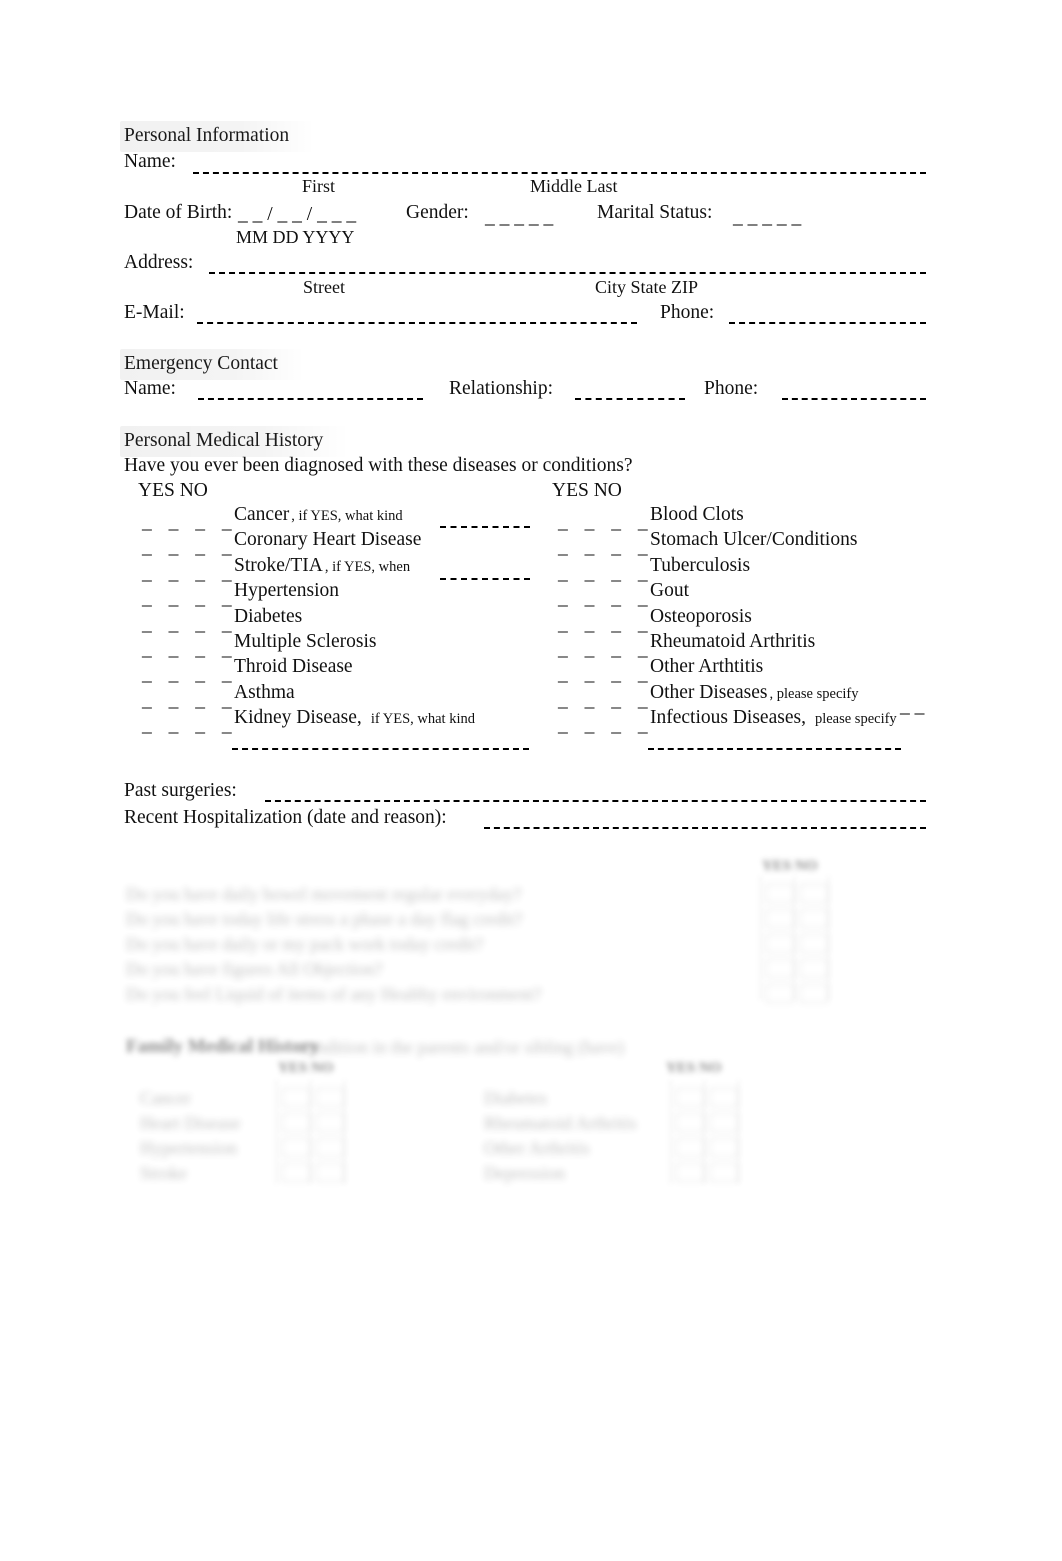 This screenshot has height=1561, width=1062. What do you see at coordinates (306, 1068) in the screenshot?
I see `faded-family-yes-no-header-left: YES NO` at bounding box center [306, 1068].